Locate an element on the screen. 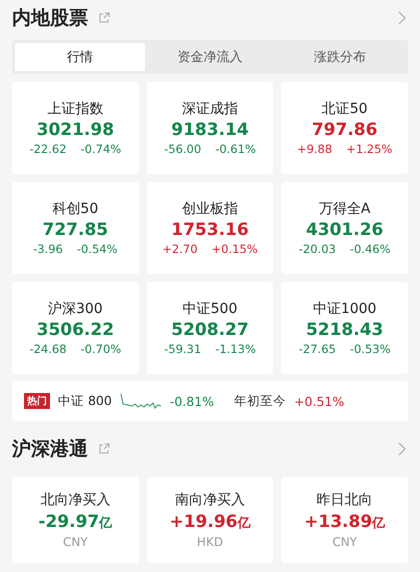 This screenshot has width=420, height=572. flow-card: 北向净买入 -29.97亿 CNY is located at coordinates (75, 520).